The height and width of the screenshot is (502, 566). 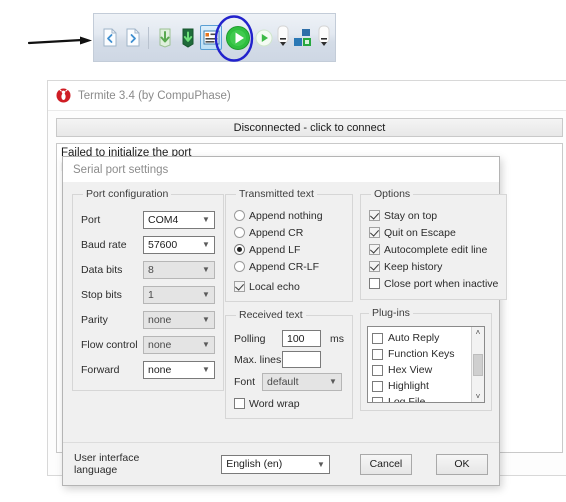 I want to click on checkbox-stay-on-top: Stay on top, so click(x=433, y=215).